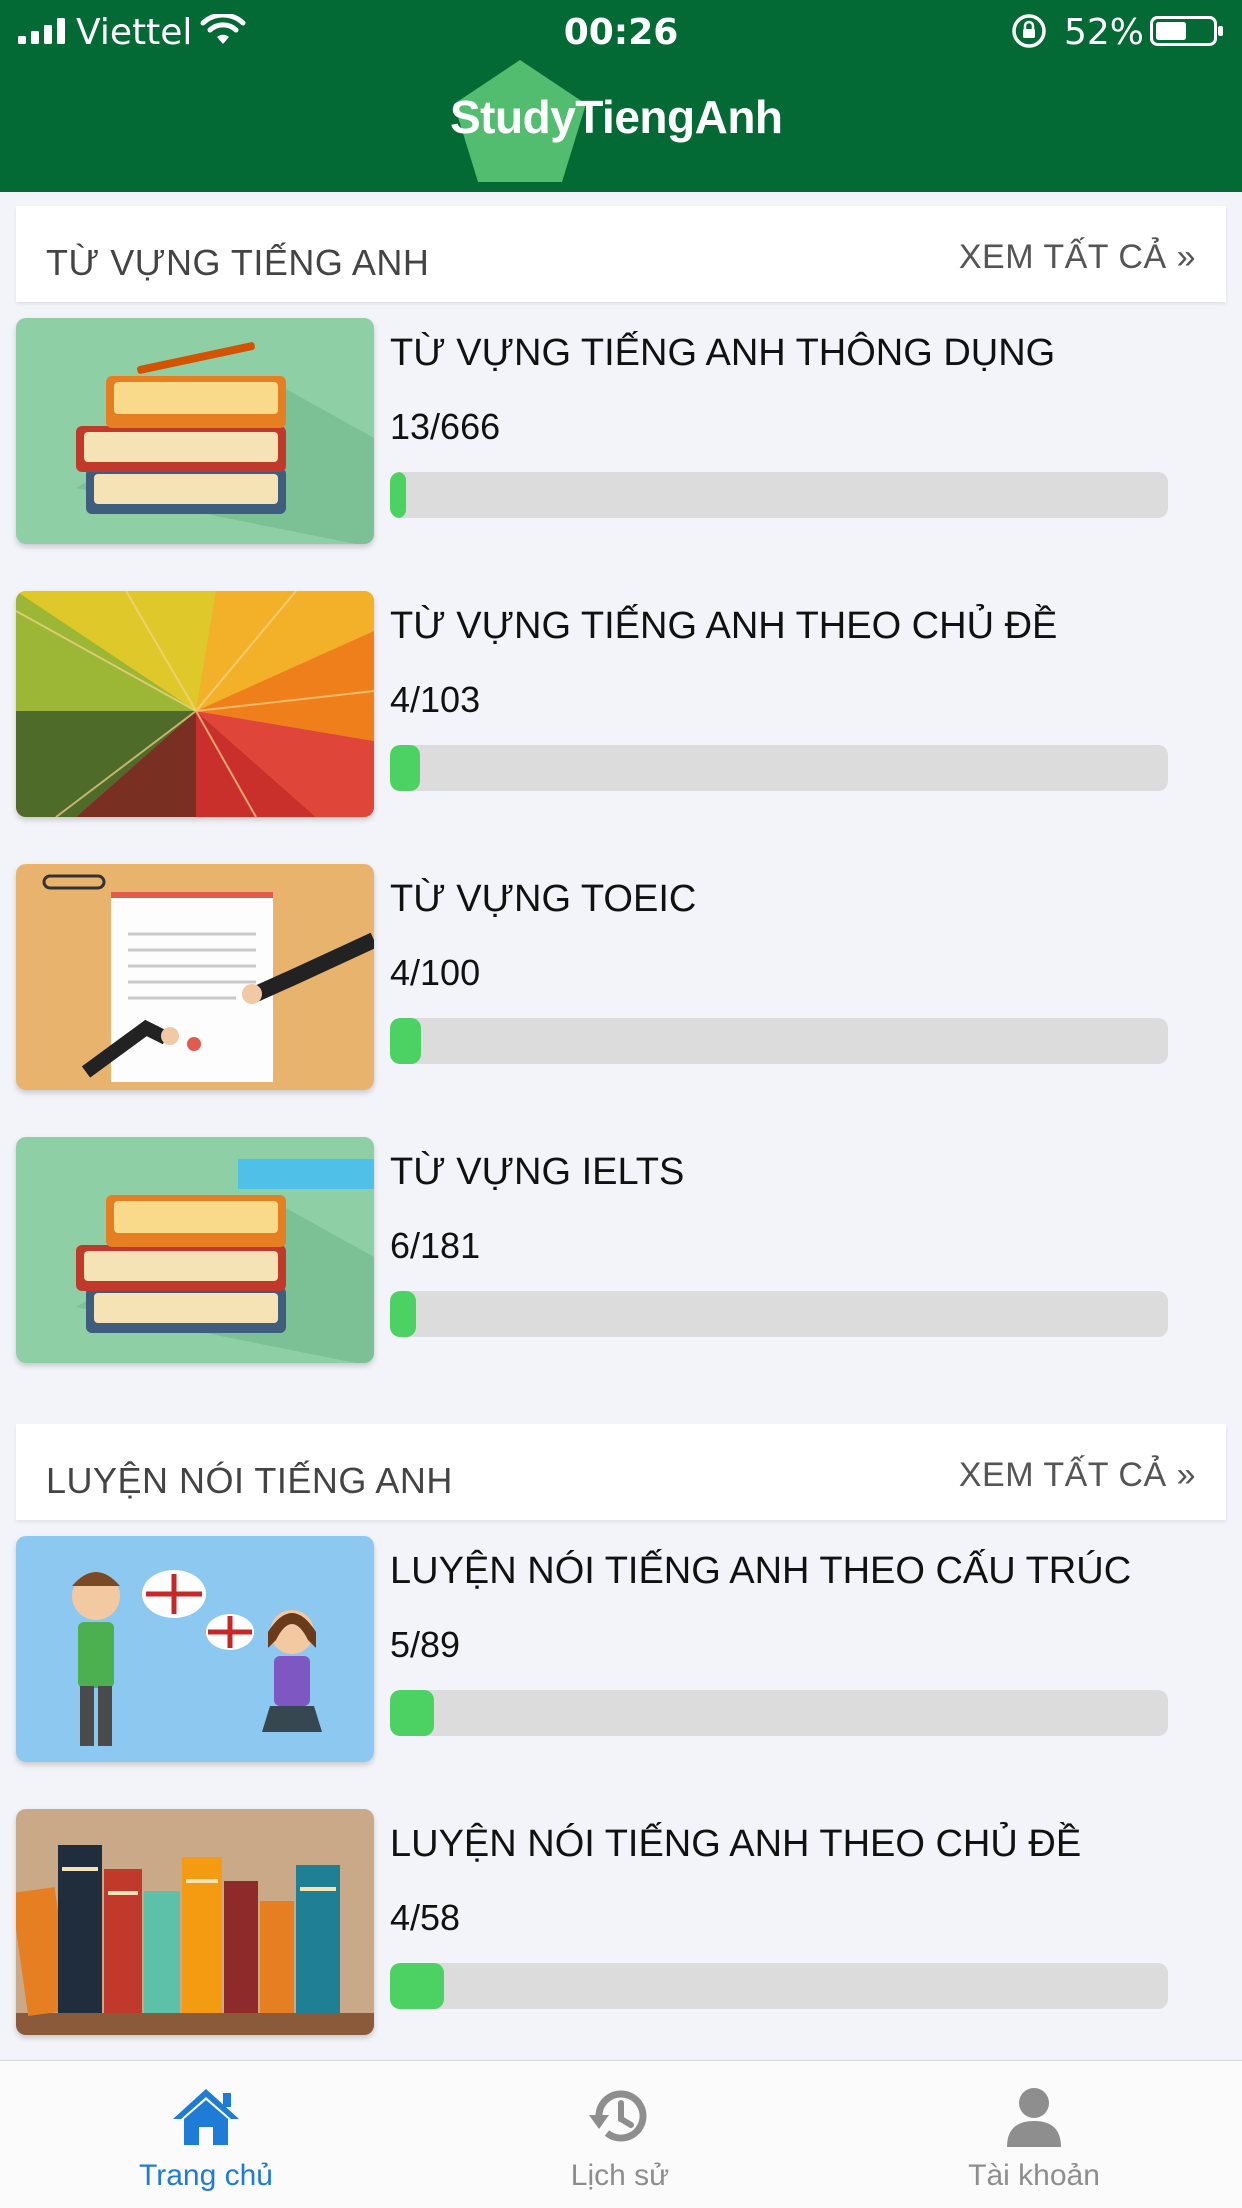 This screenshot has width=1242, height=2208. Describe the element at coordinates (435, 699) in the screenshot. I see `course-progress-count: 4/103` at that location.